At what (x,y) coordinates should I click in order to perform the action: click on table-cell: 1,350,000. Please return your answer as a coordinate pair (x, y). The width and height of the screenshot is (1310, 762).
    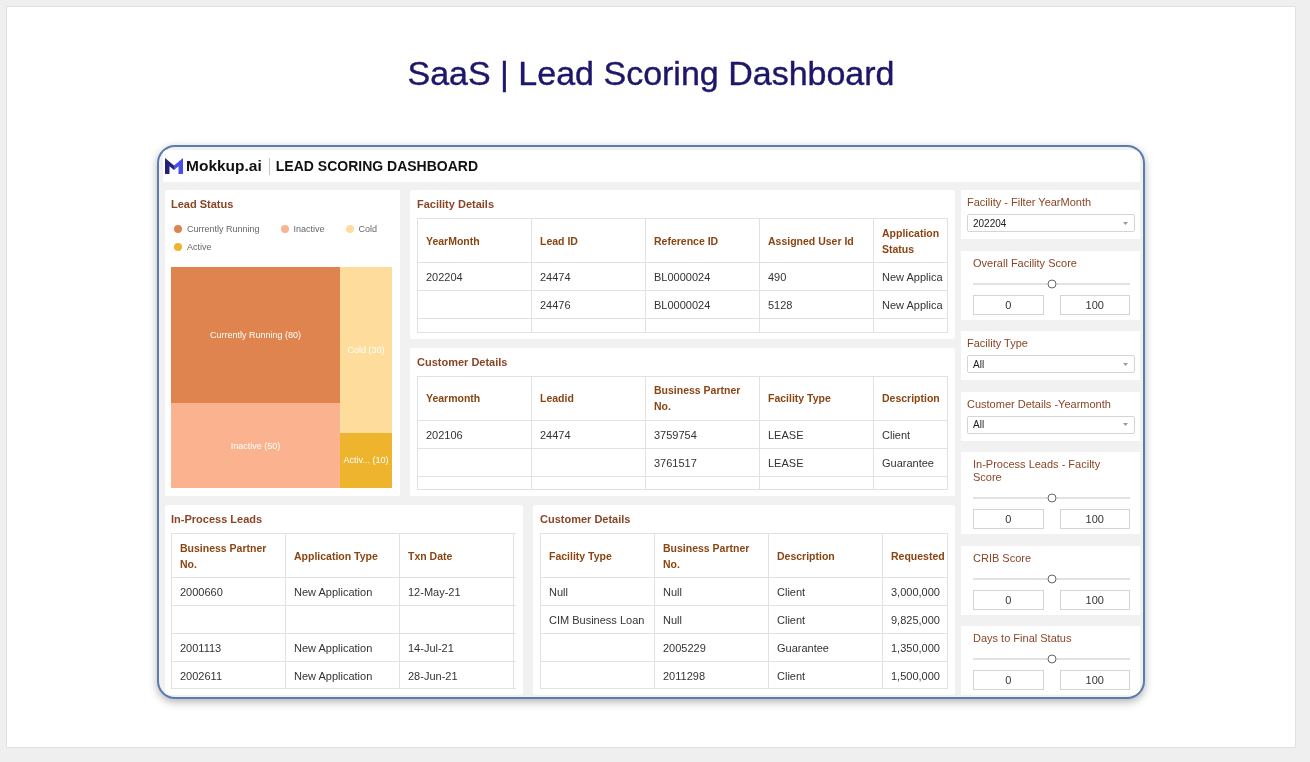
    Looking at the image, I should click on (915, 647).